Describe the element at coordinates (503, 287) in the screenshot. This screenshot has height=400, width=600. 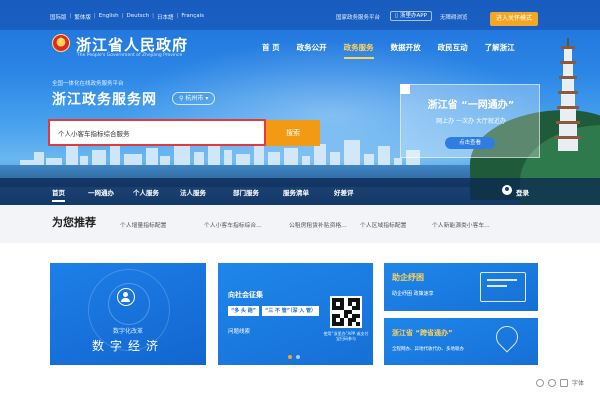
I see `monitor-icon` at that location.